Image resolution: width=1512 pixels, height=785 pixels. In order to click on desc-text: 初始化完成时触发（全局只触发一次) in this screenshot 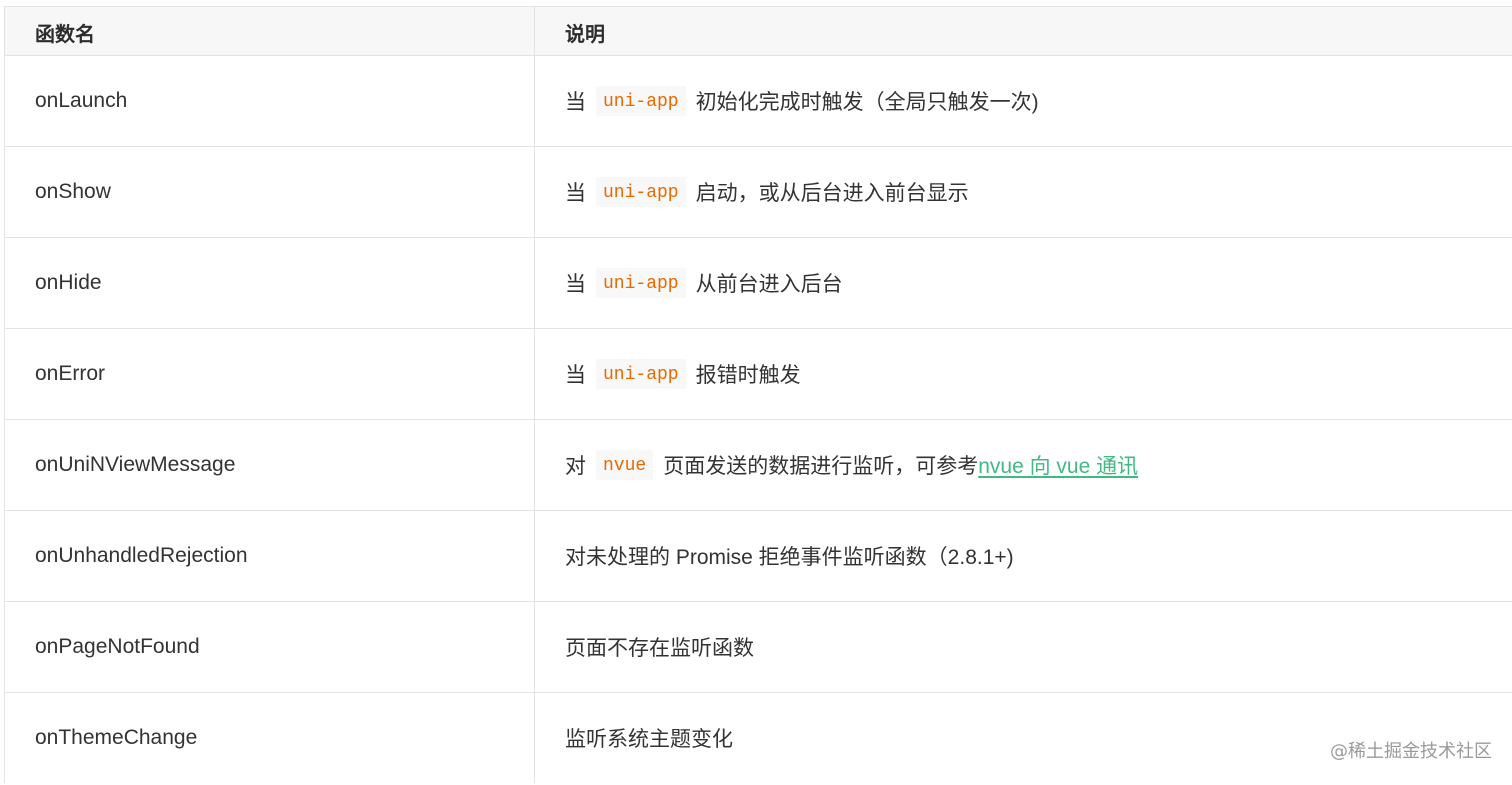, I will do `click(867, 102)`.